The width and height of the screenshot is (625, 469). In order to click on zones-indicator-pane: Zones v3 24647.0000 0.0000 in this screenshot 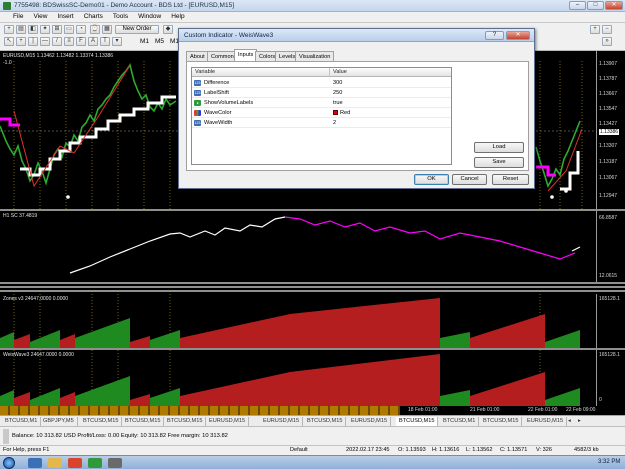, I will do `click(298, 321)`.